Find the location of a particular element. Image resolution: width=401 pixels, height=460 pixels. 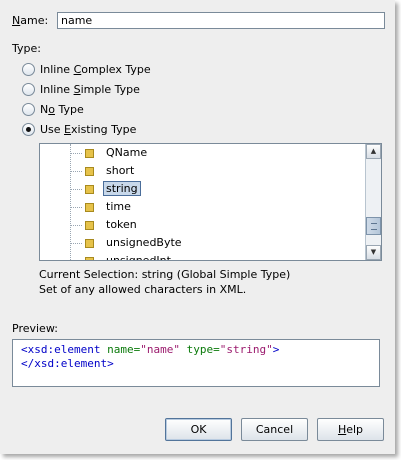

preview-val-name: "name" is located at coordinates (160, 349).